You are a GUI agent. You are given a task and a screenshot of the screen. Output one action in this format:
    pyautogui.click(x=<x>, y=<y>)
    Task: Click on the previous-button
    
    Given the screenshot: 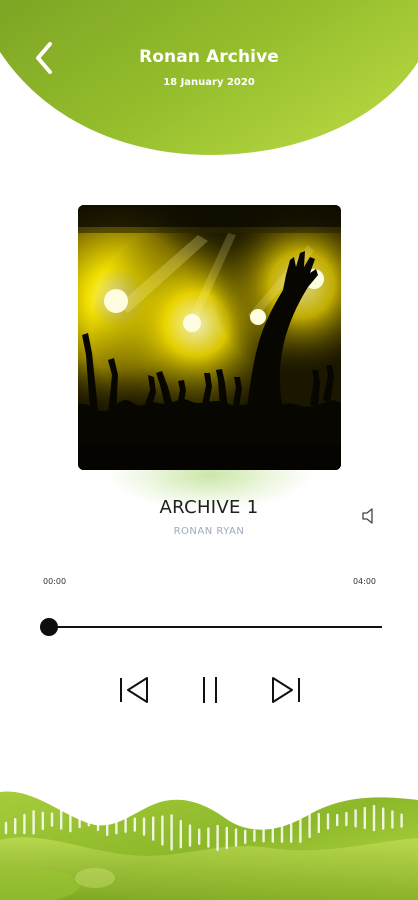 What is the action you would take?
    pyautogui.click(x=134, y=690)
    